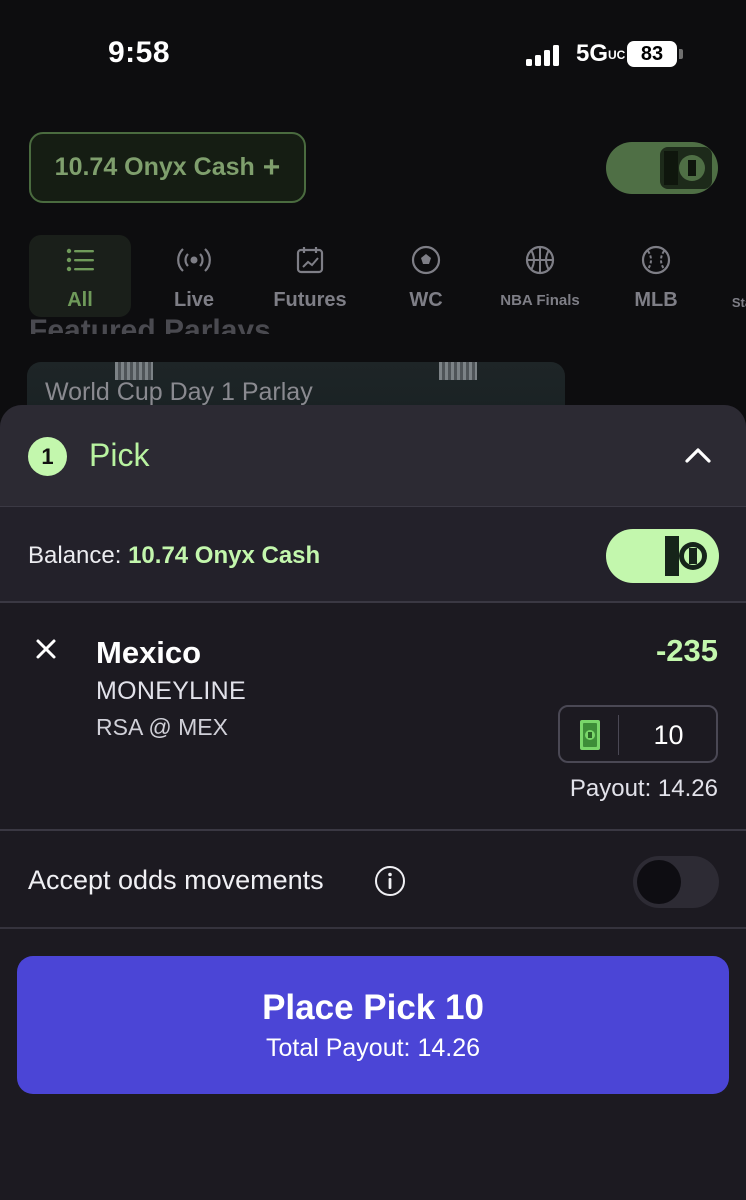 Image resolution: width=746 pixels, height=1200 pixels. What do you see at coordinates (373, 881) in the screenshot?
I see `accept-odds-row: Accept odds movements` at bounding box center [373, 881].